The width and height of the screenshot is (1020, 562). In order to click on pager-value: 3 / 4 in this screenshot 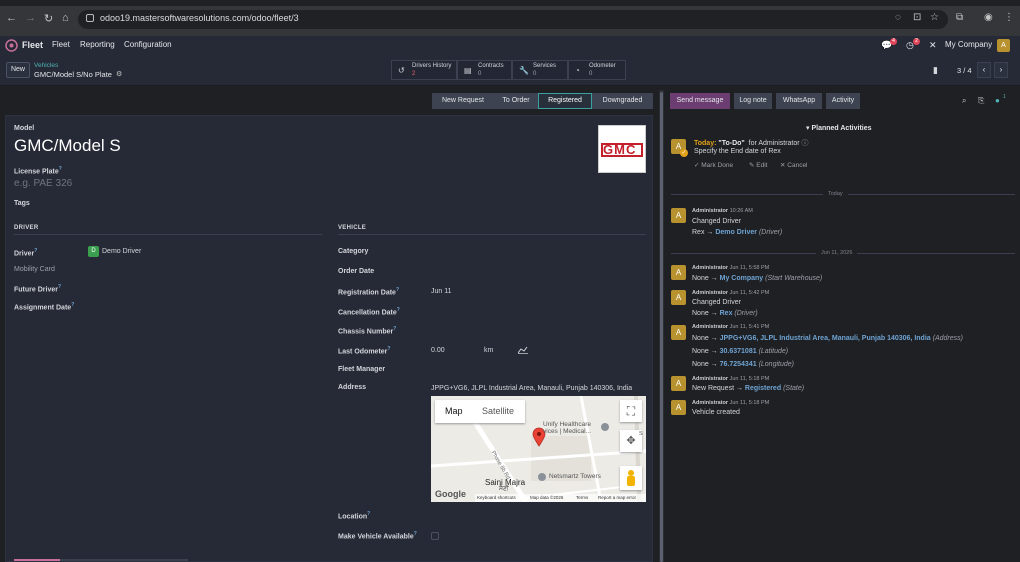, I will do `click(964, 70)`.